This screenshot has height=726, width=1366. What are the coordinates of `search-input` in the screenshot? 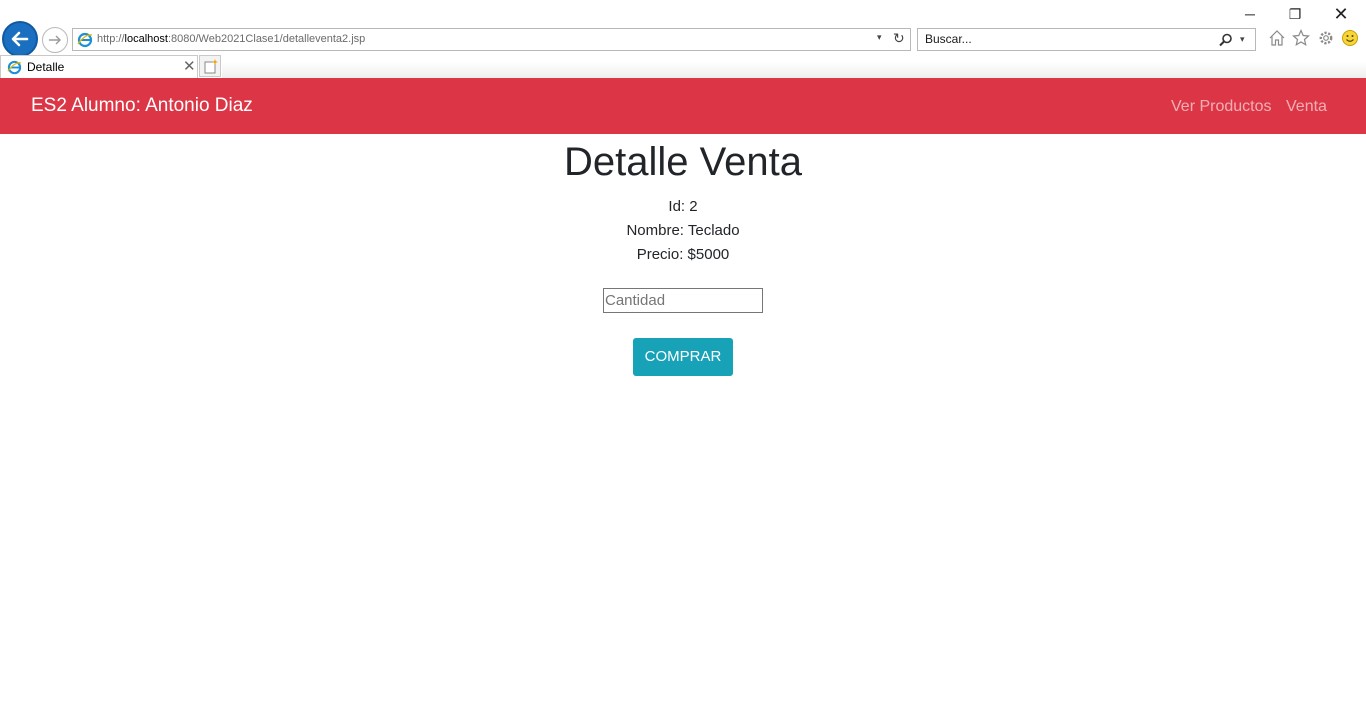 It's located at (1070, 39).